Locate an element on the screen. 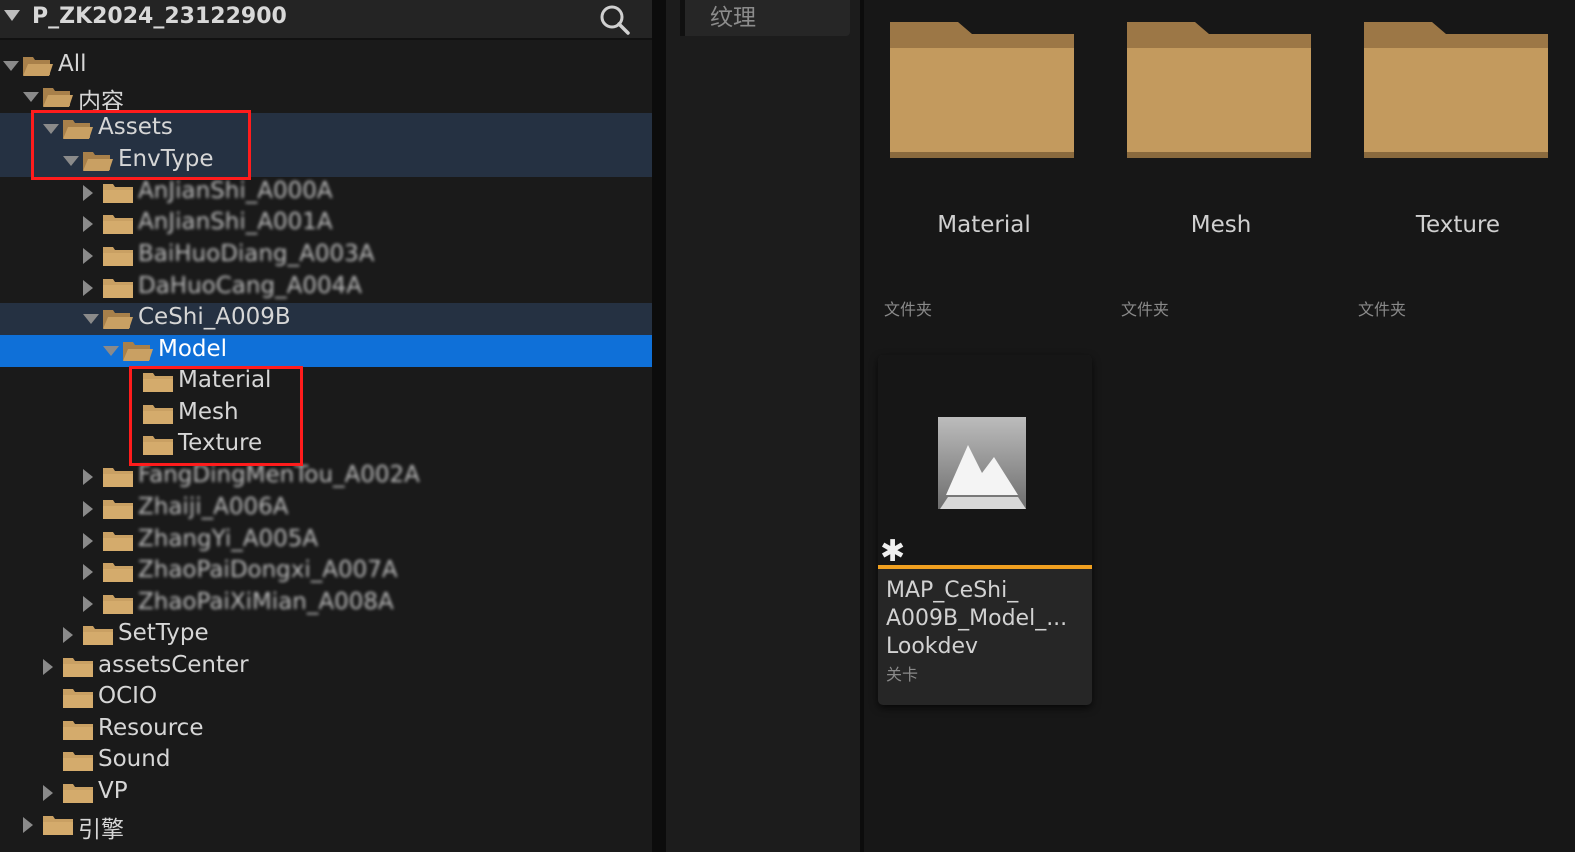 The image size is (1575, 852). asset-type-label: 关卡 is located at coordinates (902, 674).